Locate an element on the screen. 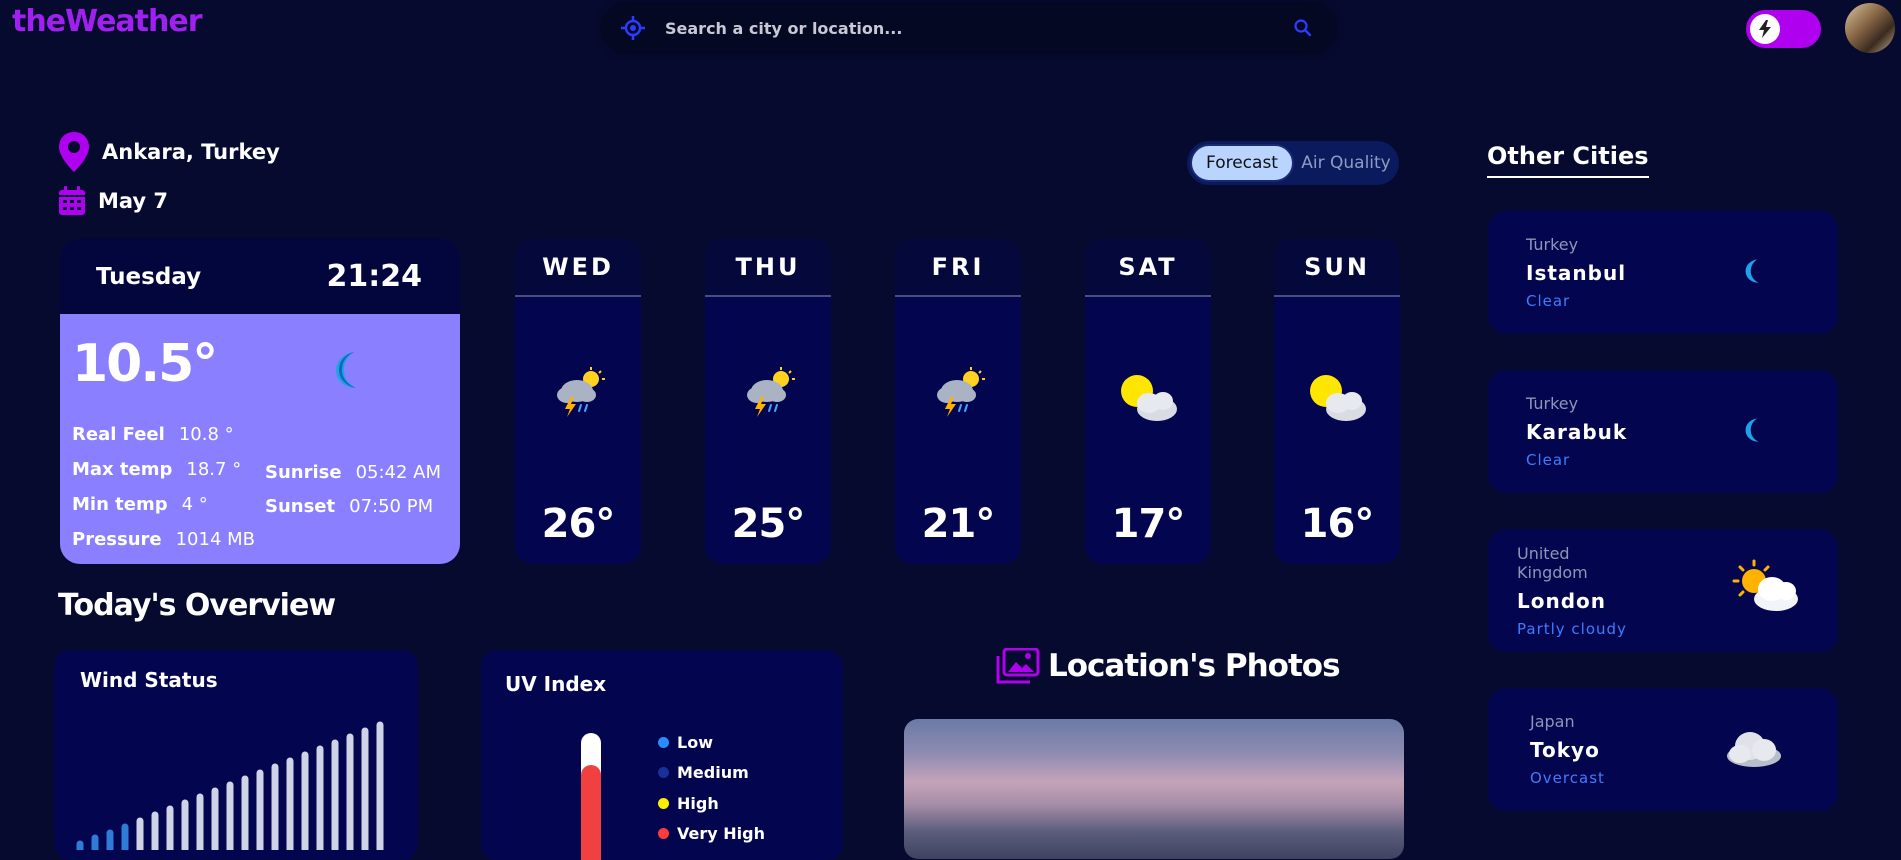 This screenshot has height=860, width=1901. wind-status-panel: Wind Status is located at coordinates (236, 755).